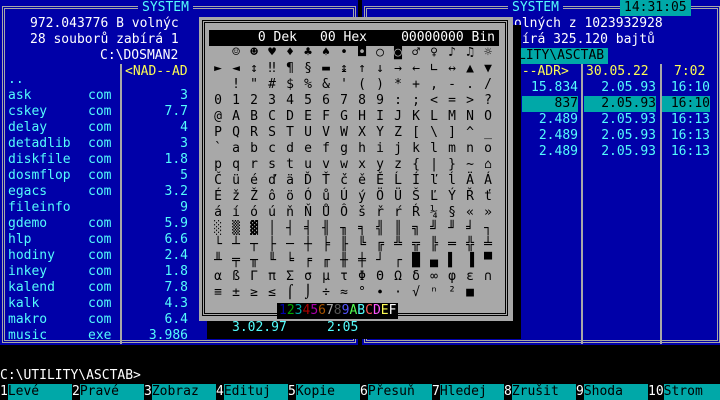  What do you see at coordinates (218, 133) in the screenshot?
I see `ascii-cell: P` at bounding box center [218, 133].